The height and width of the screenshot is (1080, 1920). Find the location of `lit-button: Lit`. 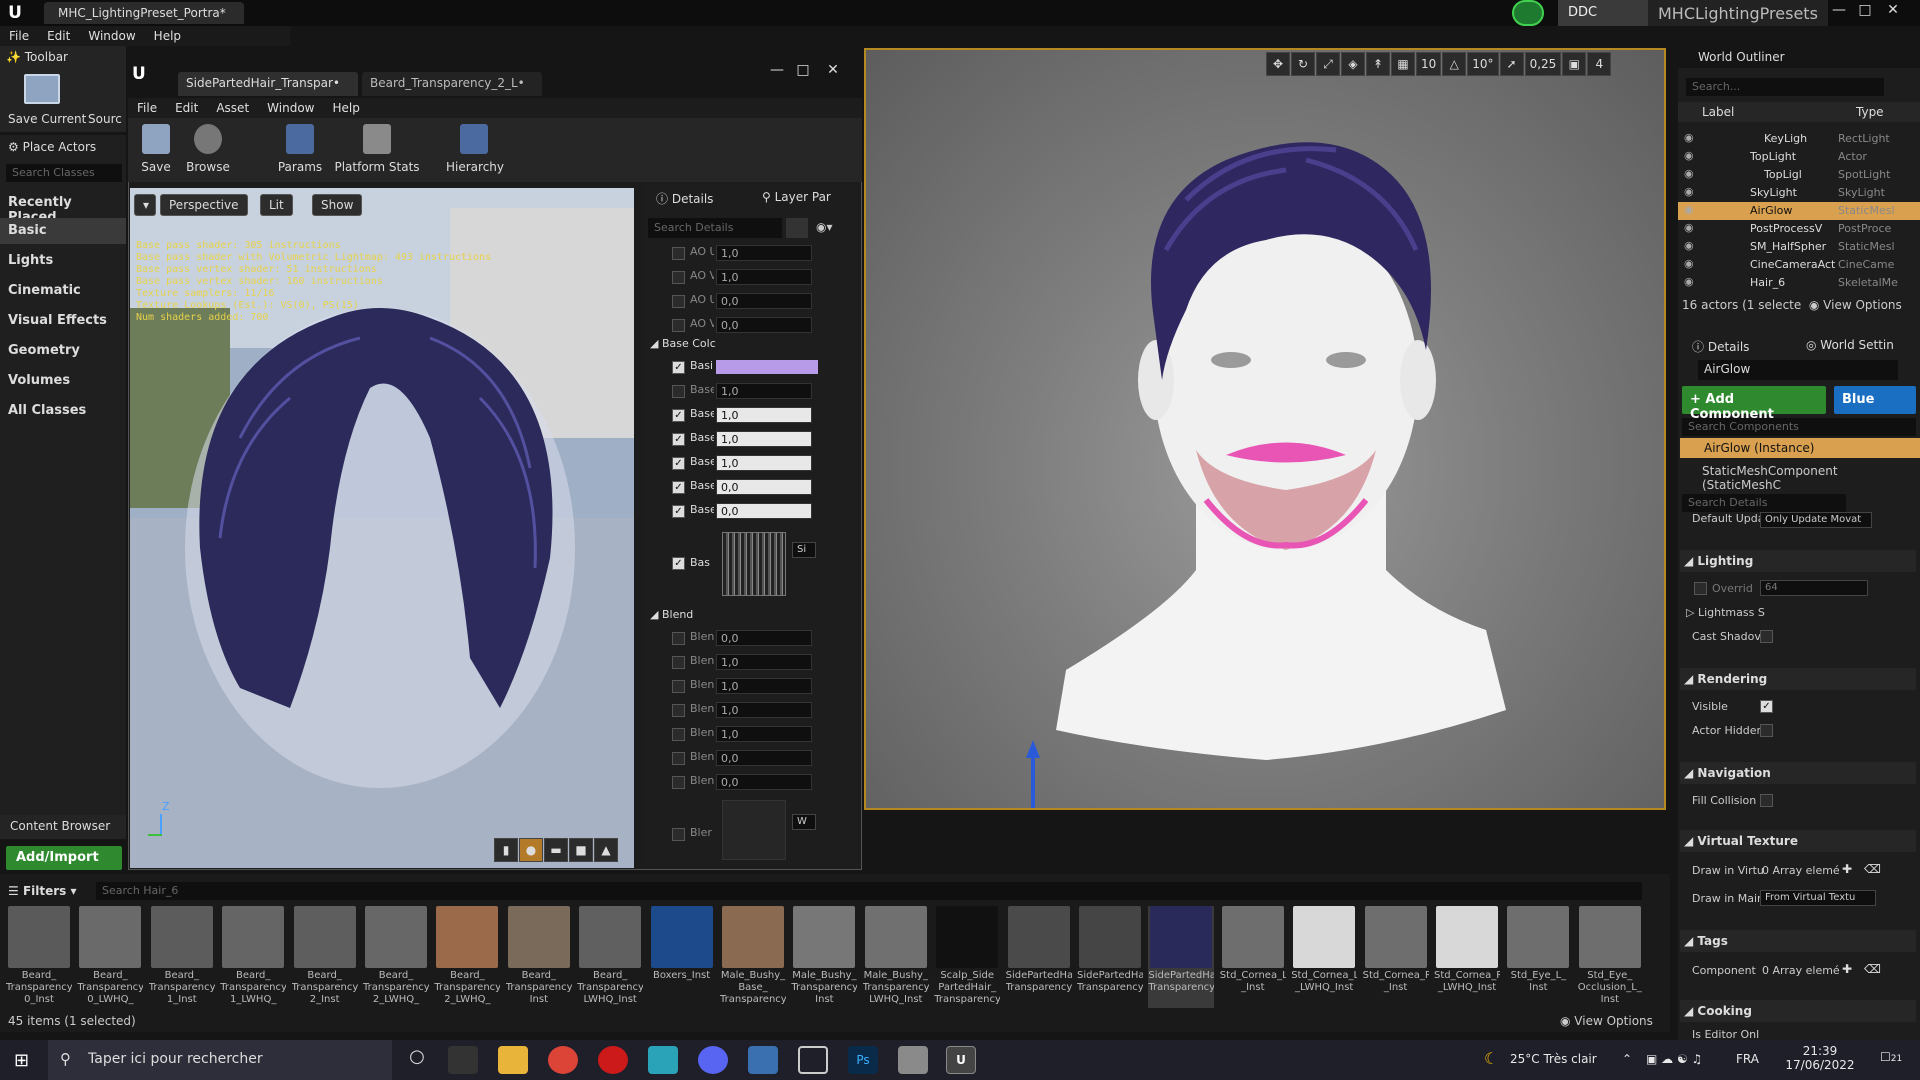

lit-button: Lit is located at coordinates (276, 205).